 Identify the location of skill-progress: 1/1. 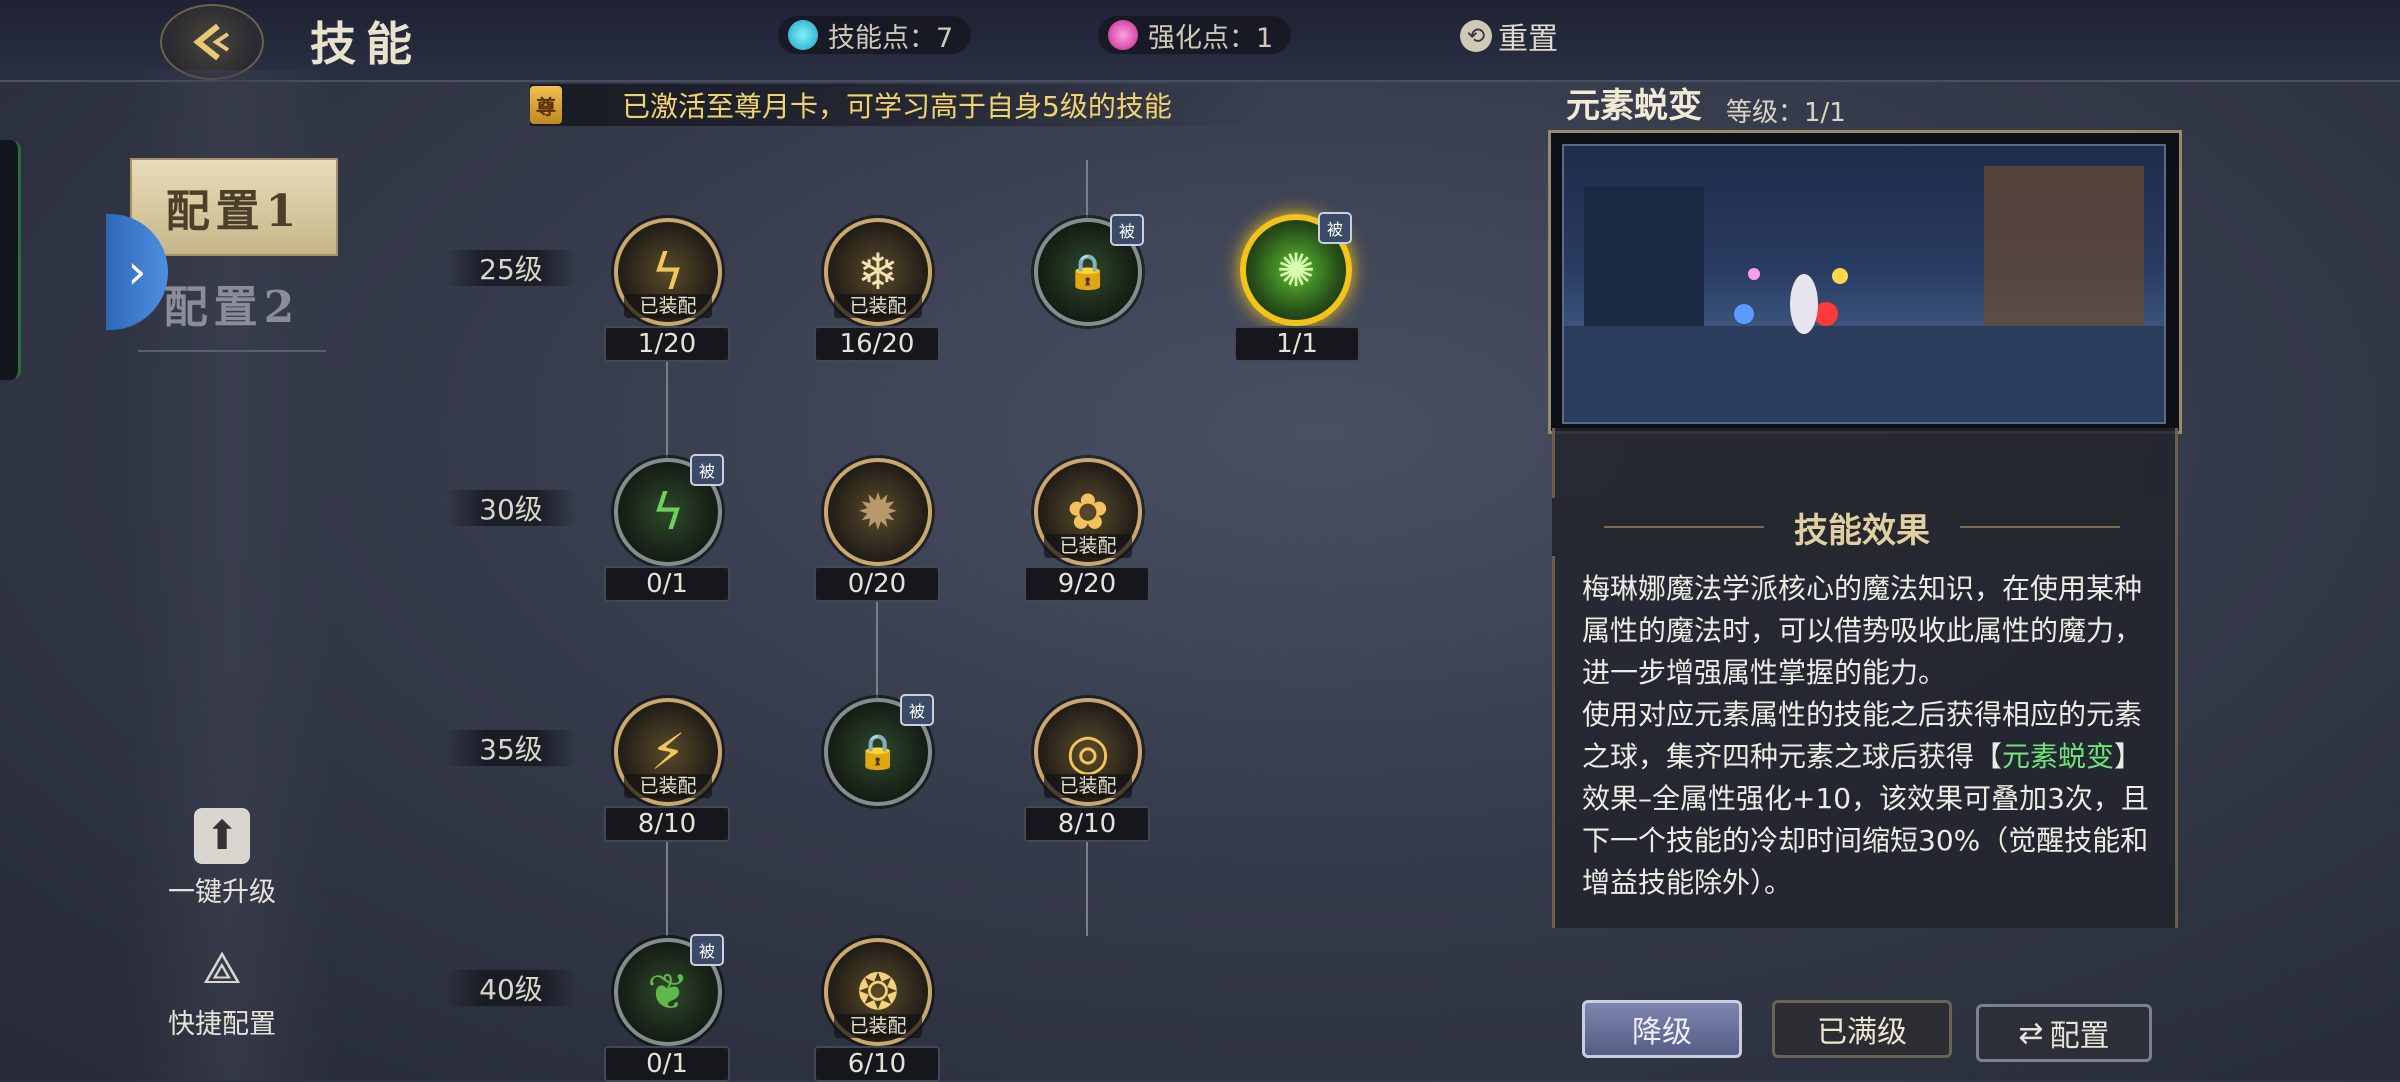
(1297, 344).